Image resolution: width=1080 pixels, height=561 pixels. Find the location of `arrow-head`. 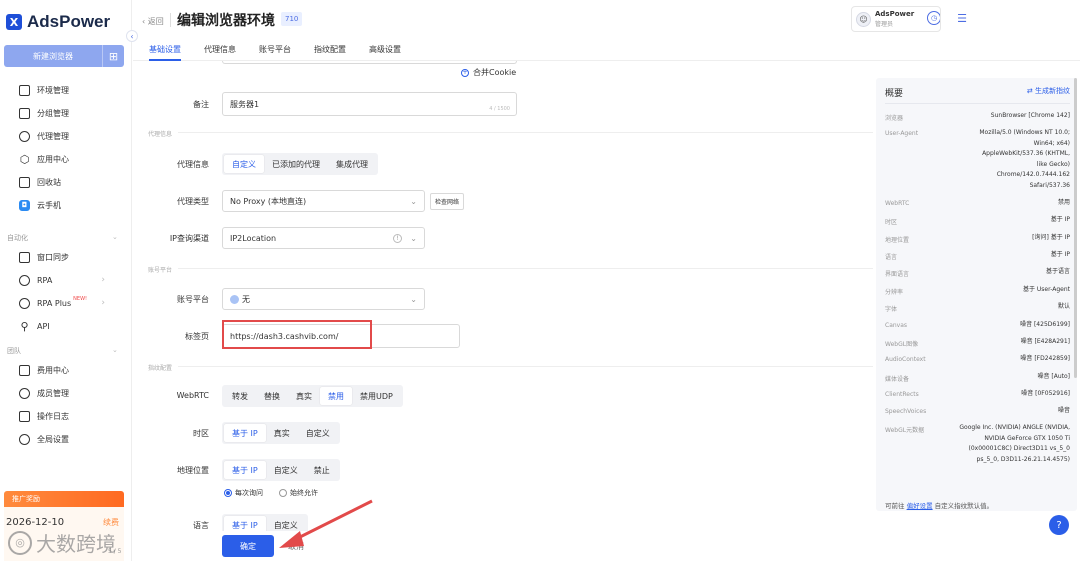

arrow-head is located at coordinates (291, 539).